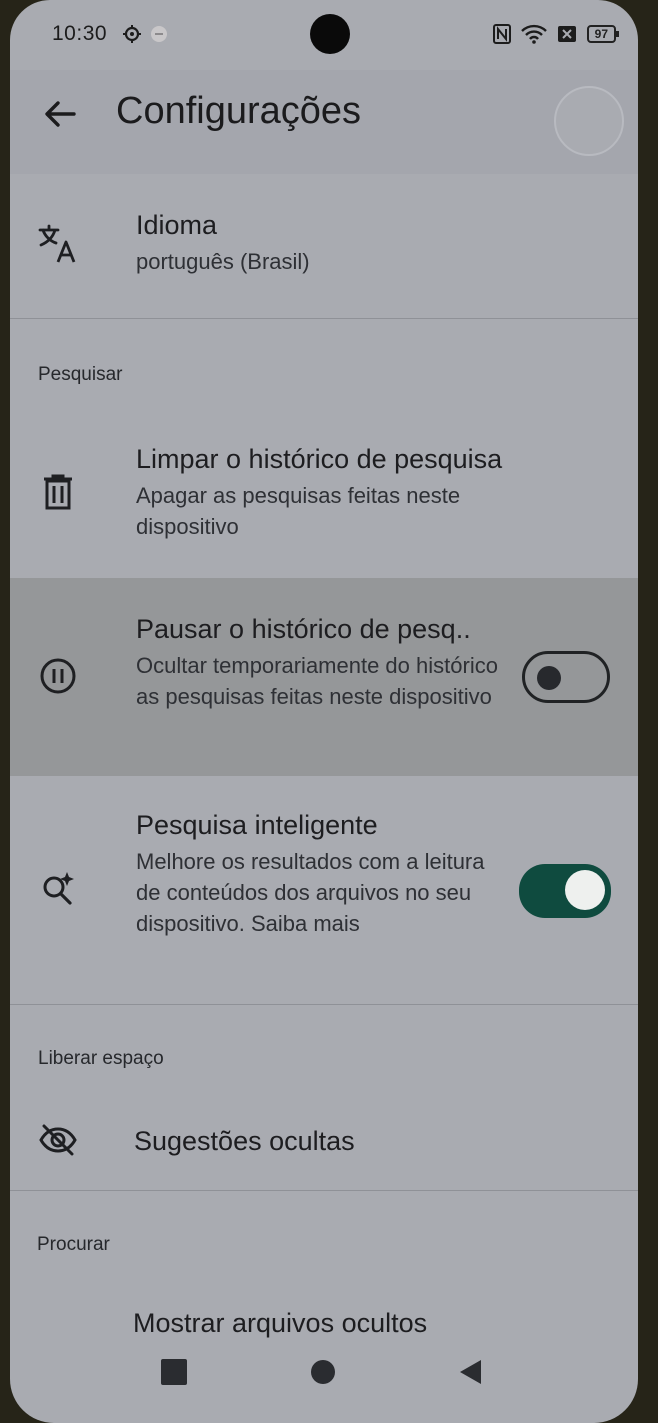 Image resolution: width=658 pixels, height=1423 pixels. I want to click on language-value: português (Brasil), so click(223, 261).